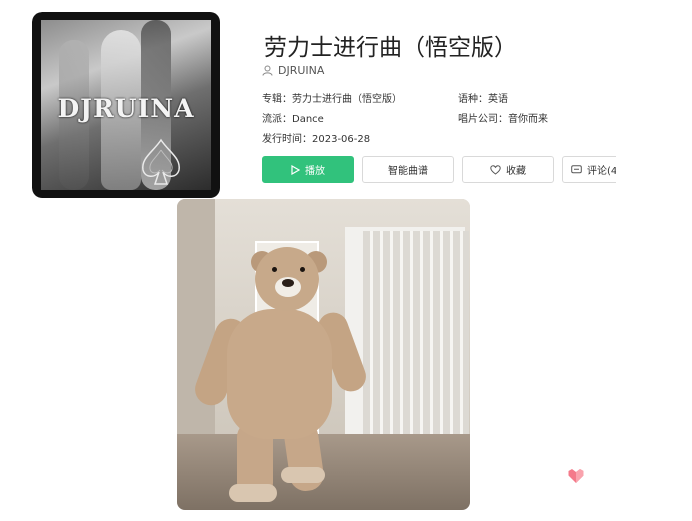 This screenshot has height=521, width=692. What do you see at coordinates (267, 70) in the screenshot?
I see `user-icon` at bounding box center [267, 70].